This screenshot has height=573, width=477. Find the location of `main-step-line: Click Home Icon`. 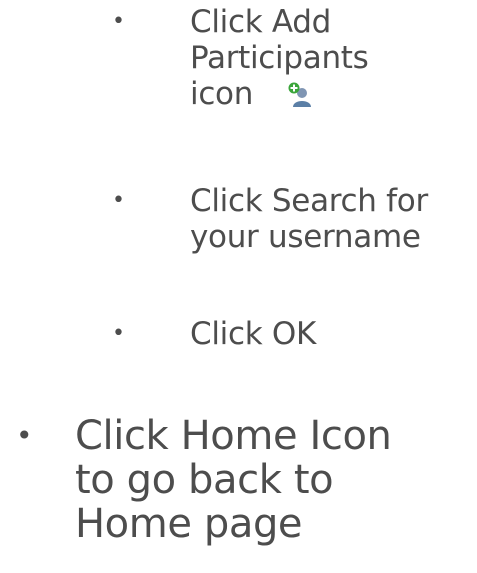

main-step-line: Click Home Icon is located at coordinates (233, 436).